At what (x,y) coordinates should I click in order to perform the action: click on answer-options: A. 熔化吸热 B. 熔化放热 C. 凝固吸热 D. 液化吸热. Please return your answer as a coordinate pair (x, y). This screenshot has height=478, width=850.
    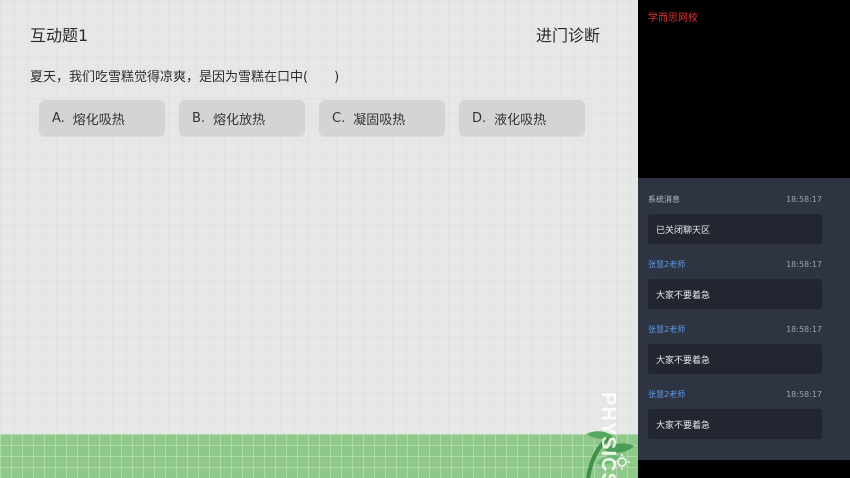
    Looking at the image, I should click on (312, 118).